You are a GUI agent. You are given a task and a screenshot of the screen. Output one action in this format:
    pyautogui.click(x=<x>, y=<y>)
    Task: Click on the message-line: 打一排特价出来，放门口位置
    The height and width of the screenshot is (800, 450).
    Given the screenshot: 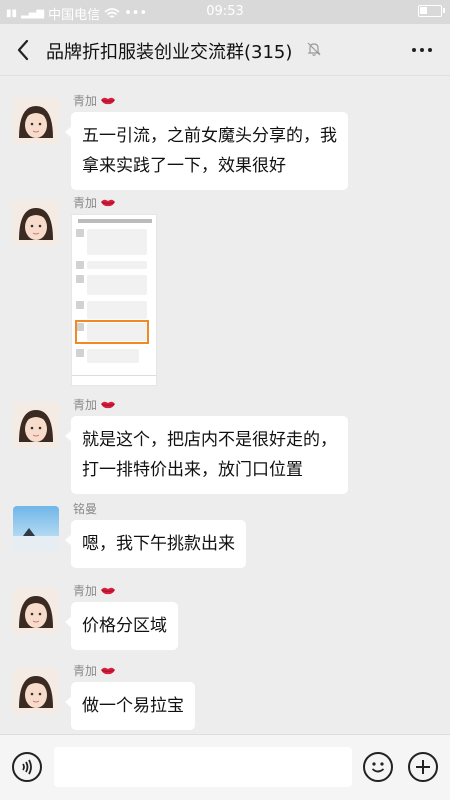 What is the action you would take?
    pyautogui.click(x=192, y=470)
    